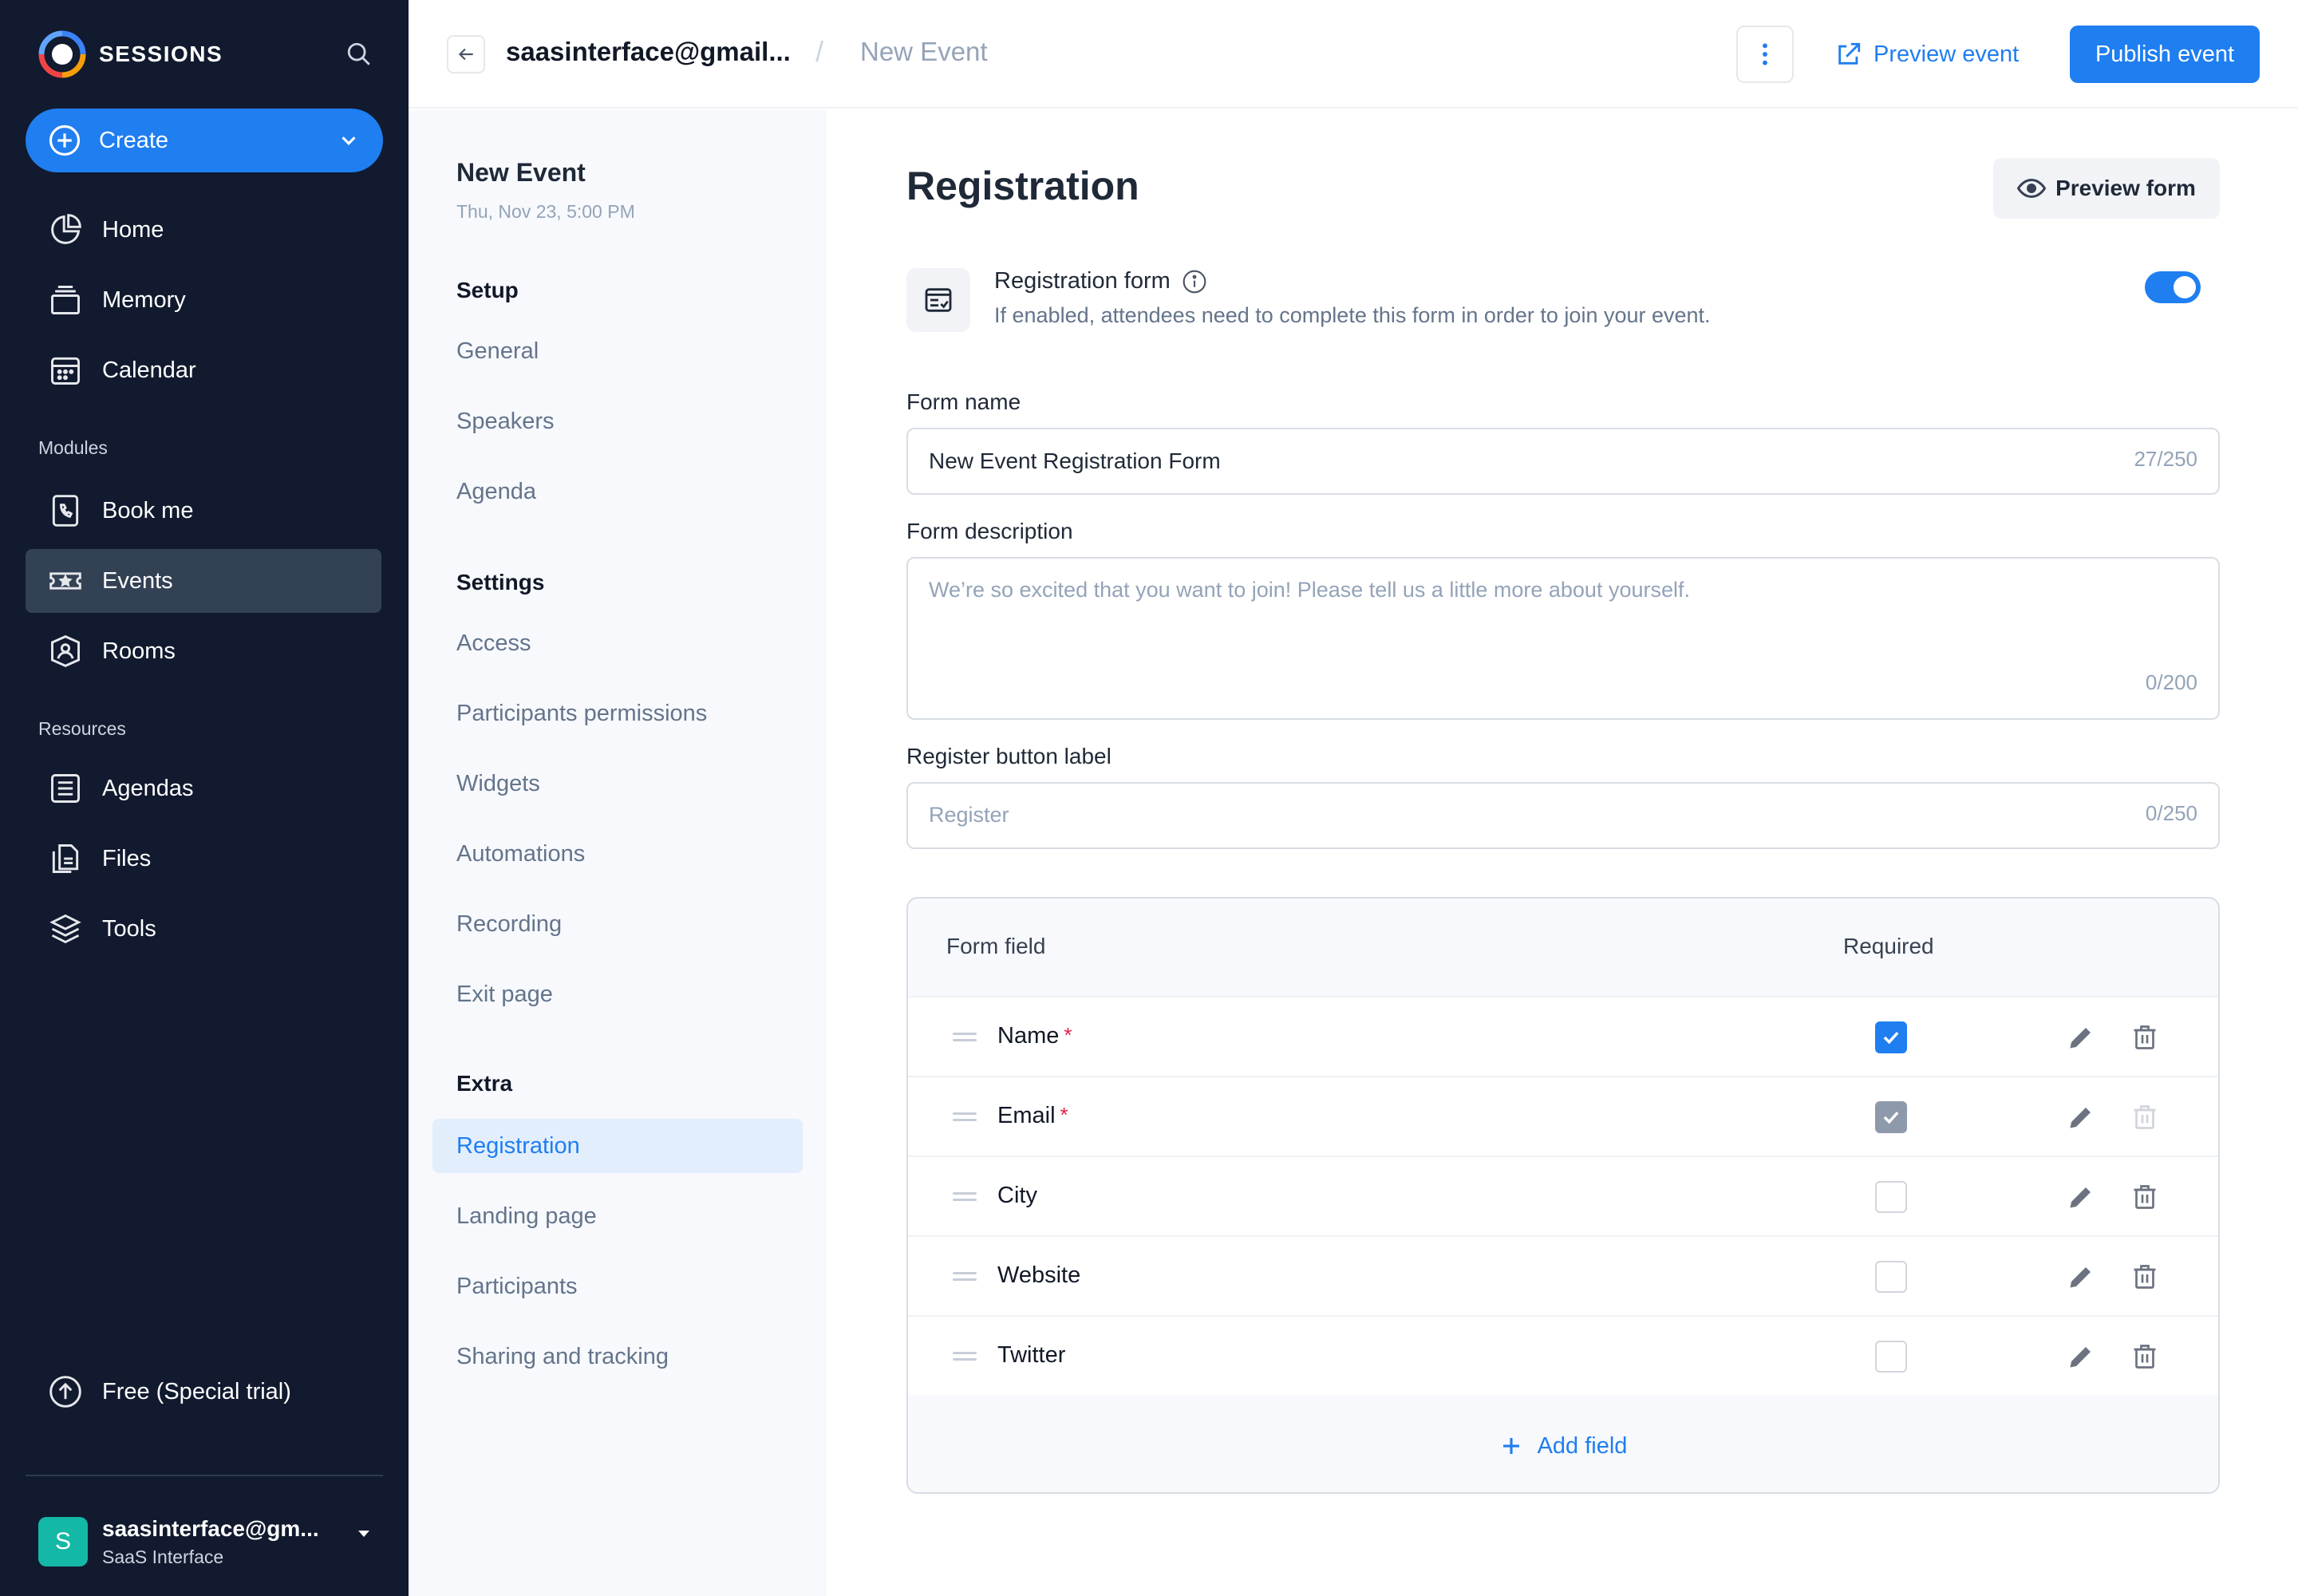 This screenshot has height=1596, width=2298. Describe the element at coordinates (1511, 1446) in the screenshot. I see `plus-icon` at that location.